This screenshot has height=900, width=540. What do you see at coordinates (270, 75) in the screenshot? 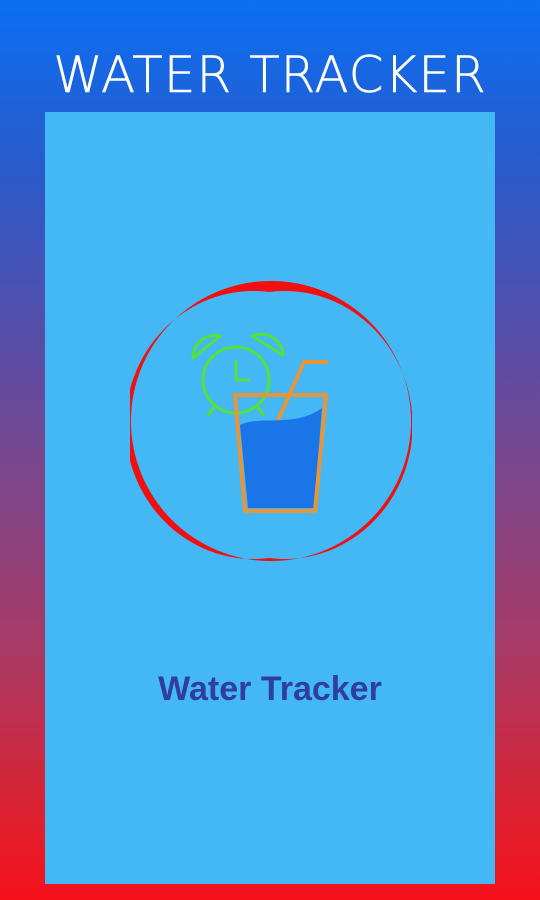
I see `banner-title: WATER TRACKER` at bounding box center [270, 75].